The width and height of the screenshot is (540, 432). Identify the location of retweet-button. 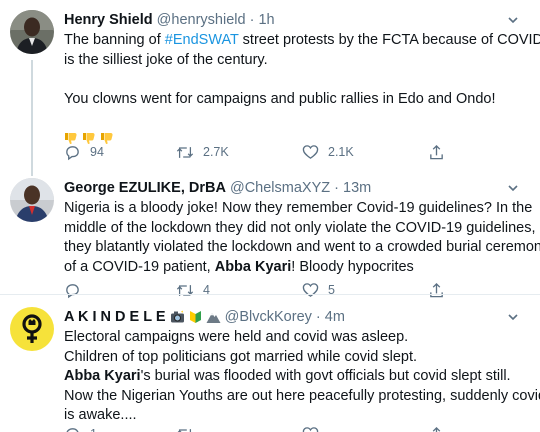
(189, 428).